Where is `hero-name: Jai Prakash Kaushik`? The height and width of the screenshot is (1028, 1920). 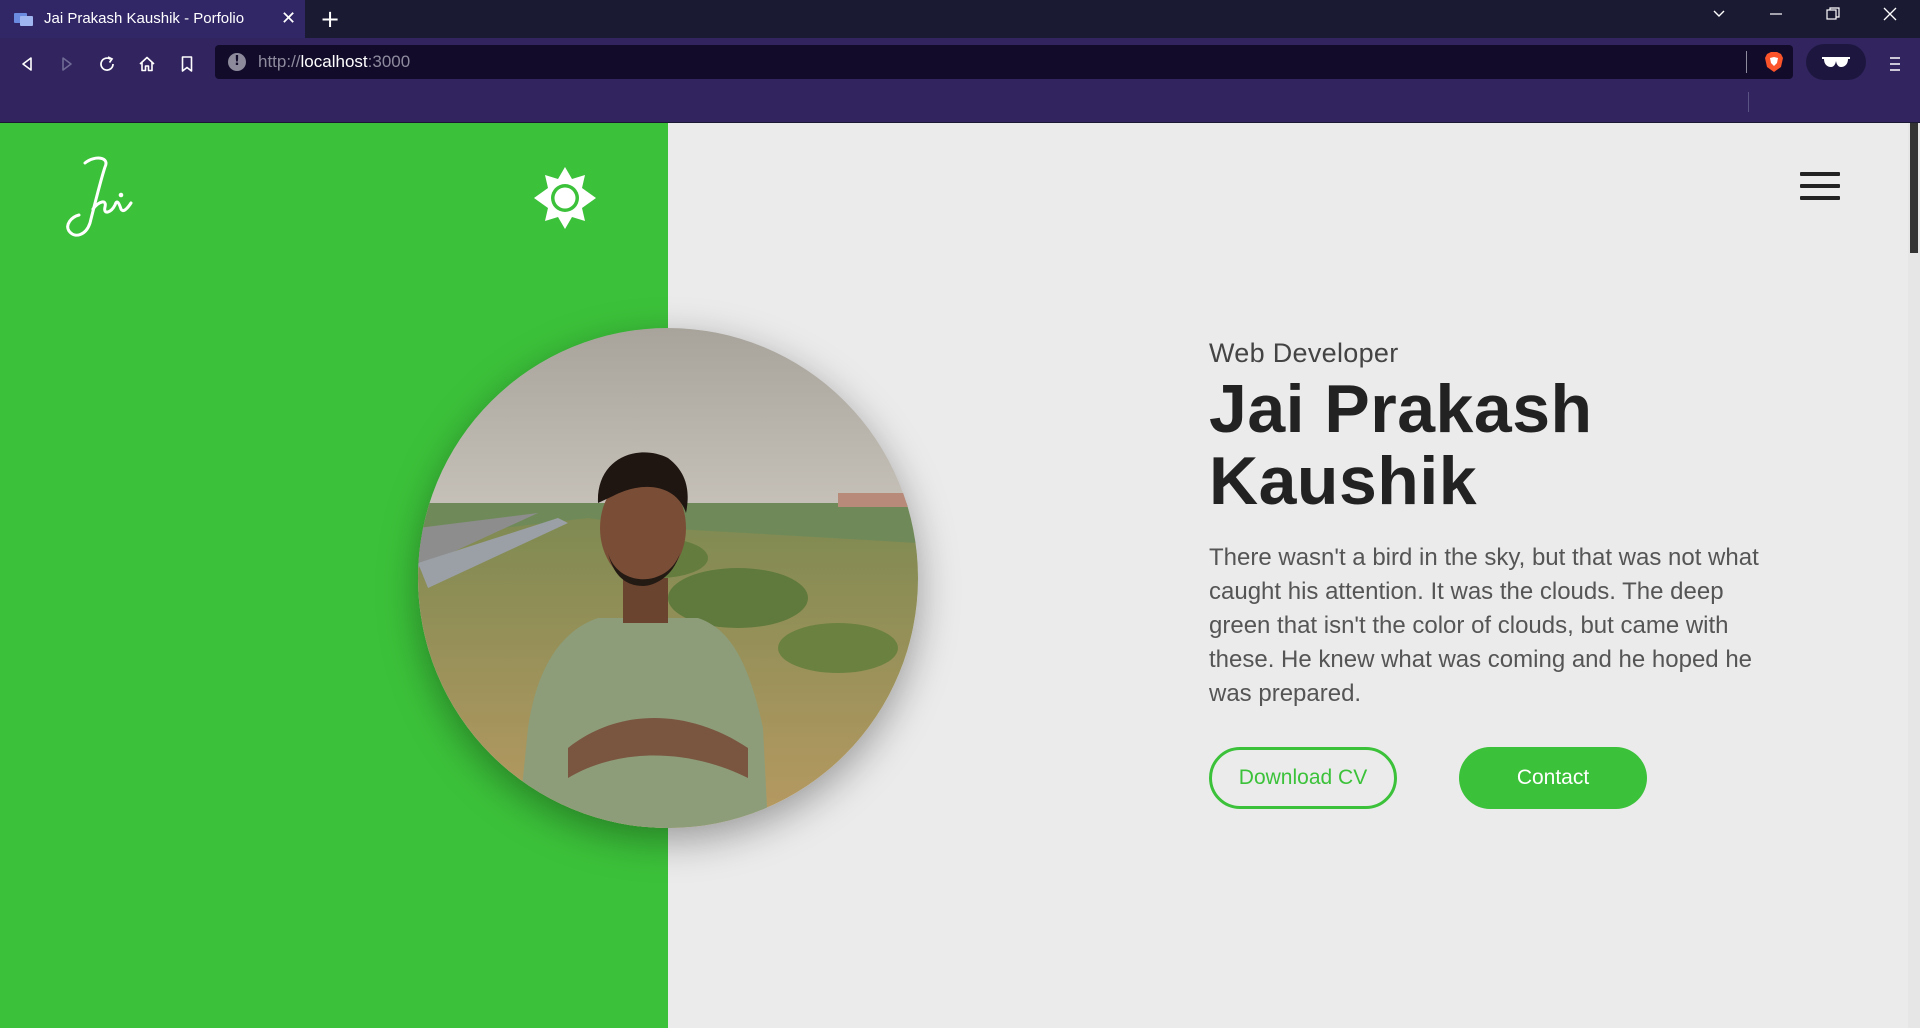 hero-name: Jai Prakash Kaushik is located at coordinates (1499, 445).